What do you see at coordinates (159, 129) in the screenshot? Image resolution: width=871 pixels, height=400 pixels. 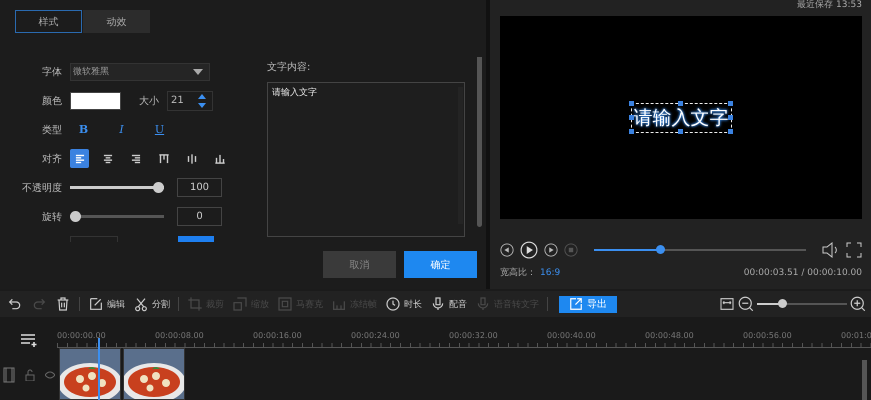 I see `text-style-button: U` at bounding box center [159, 129].